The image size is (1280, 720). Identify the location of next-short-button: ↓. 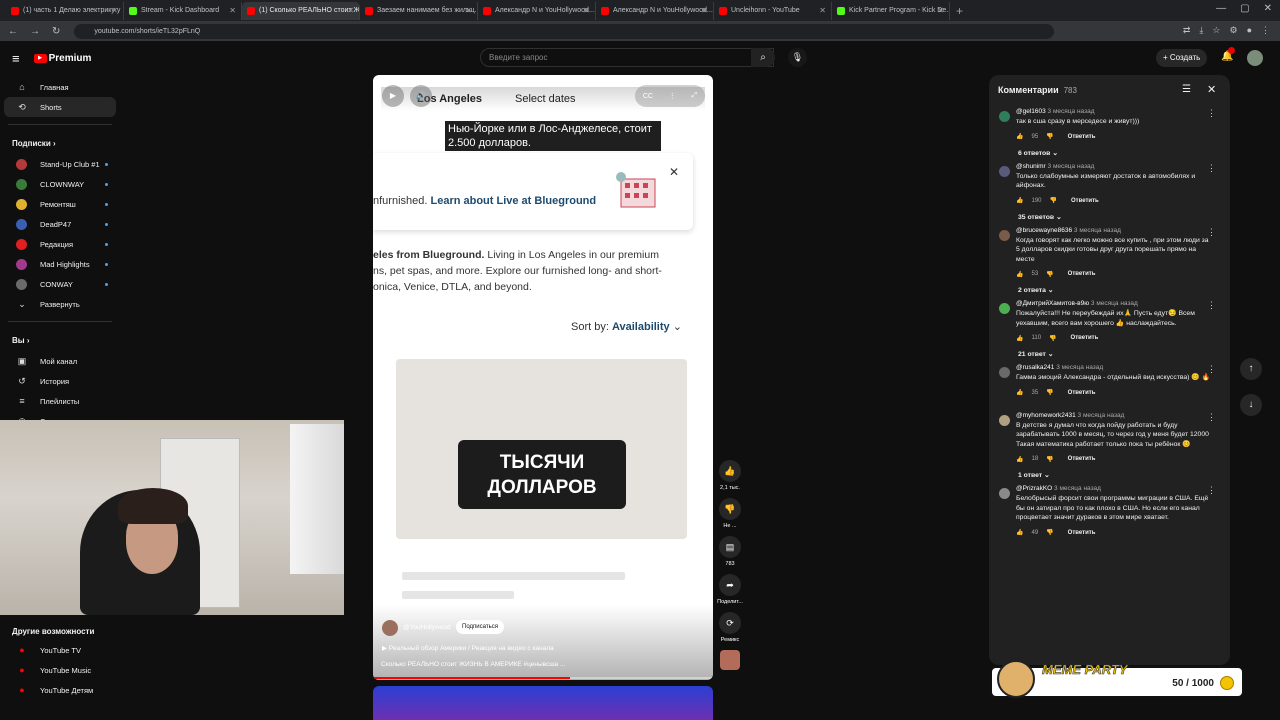
(1251, 405).